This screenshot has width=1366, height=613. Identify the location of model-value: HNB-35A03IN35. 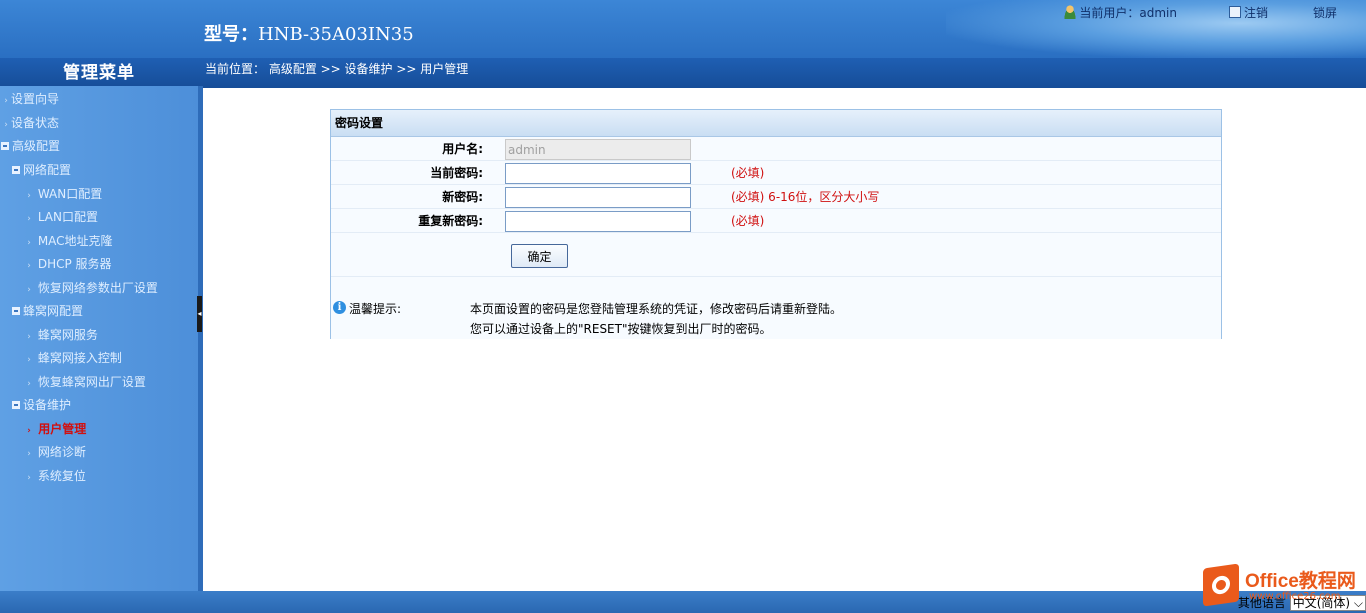
(336, 34).